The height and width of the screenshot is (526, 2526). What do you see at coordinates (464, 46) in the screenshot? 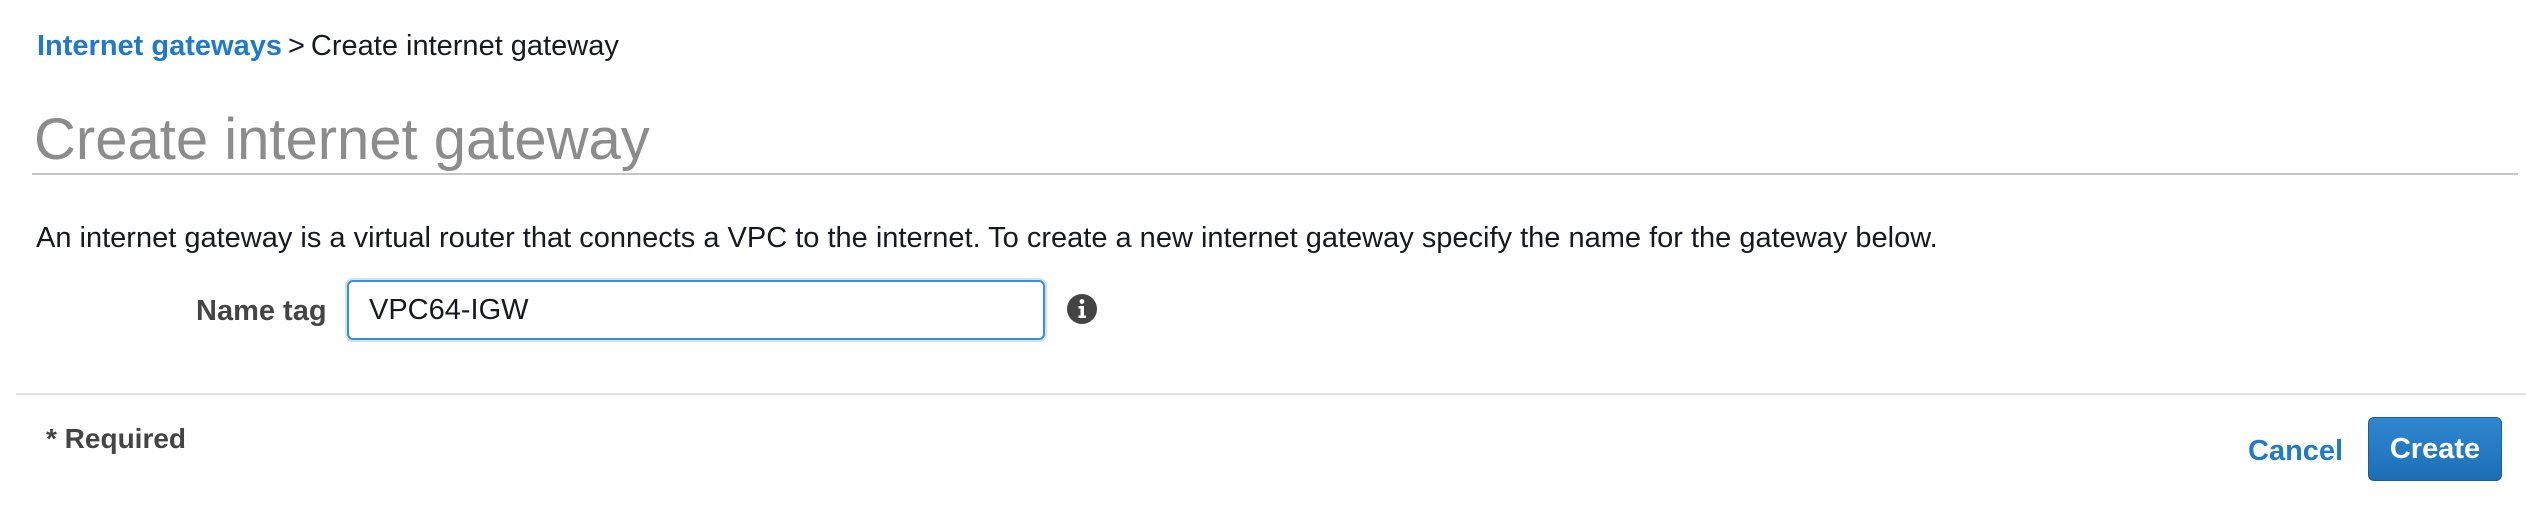
I see `breadcrumb-current: Create internet gateway` at bounding box center [464, 46].